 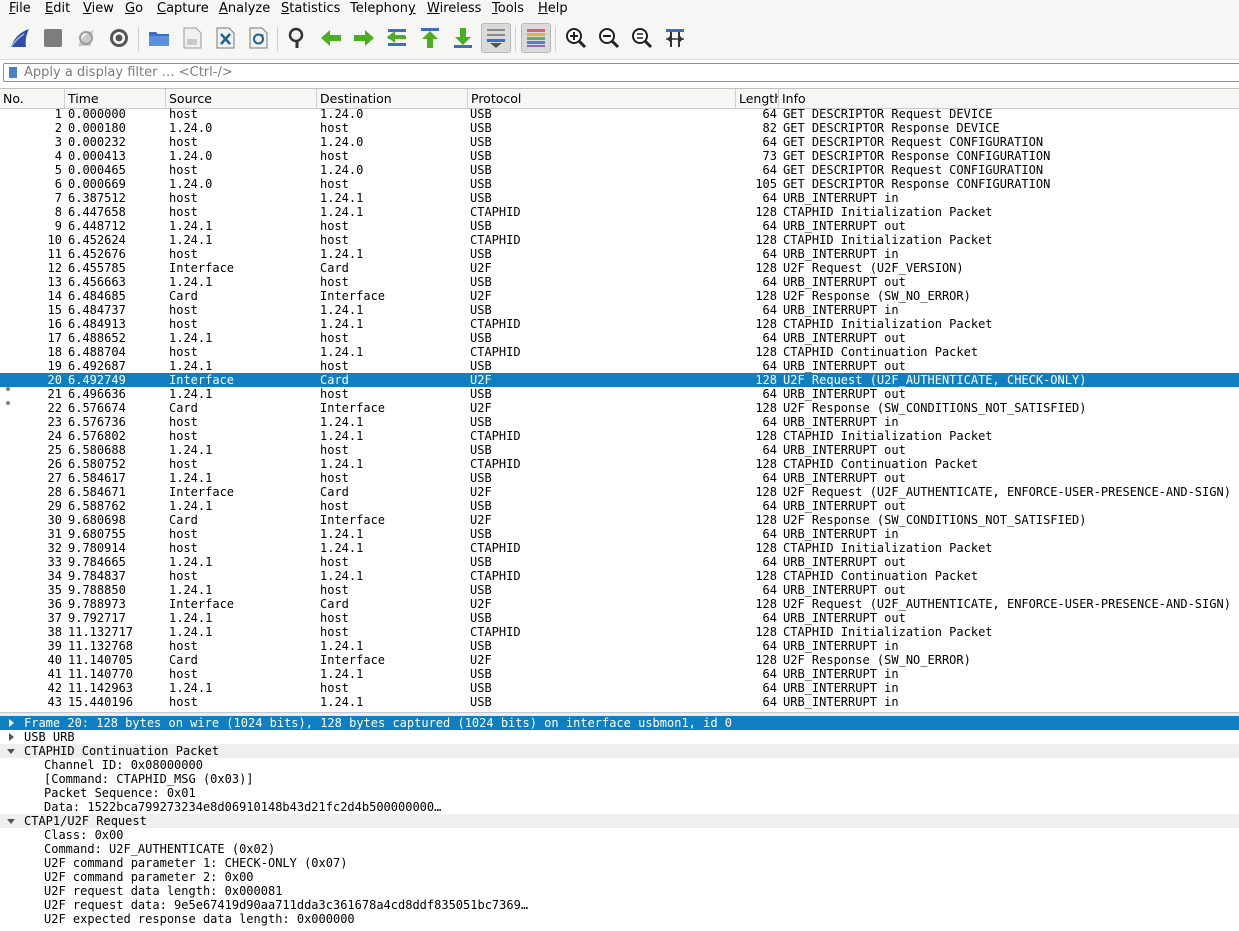 What do you see at coordinates (134, 8) in the screenshot?
I see `menu-go: Go` at bounding box center [134, 8].